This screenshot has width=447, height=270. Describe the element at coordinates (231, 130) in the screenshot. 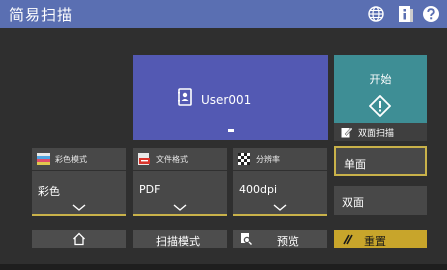

I see `page-indicator` at that location.